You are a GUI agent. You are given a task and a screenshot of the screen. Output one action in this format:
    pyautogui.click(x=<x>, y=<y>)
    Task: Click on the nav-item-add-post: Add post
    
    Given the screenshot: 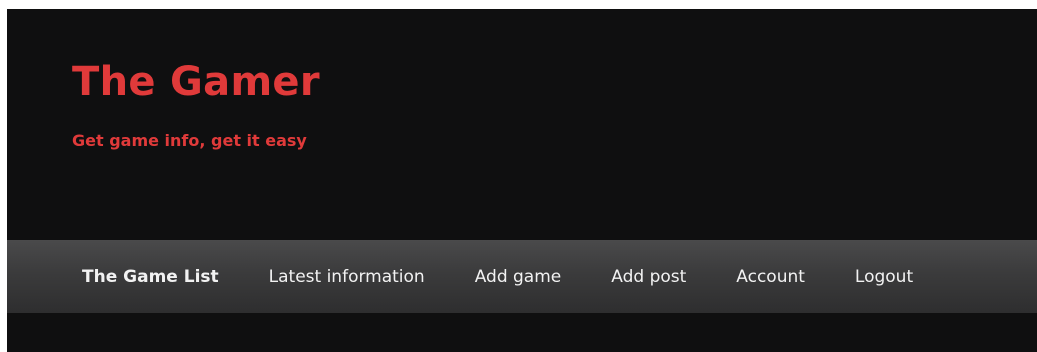 What is the action you would take?
    pyautogui.click(x=648, y=277)
    